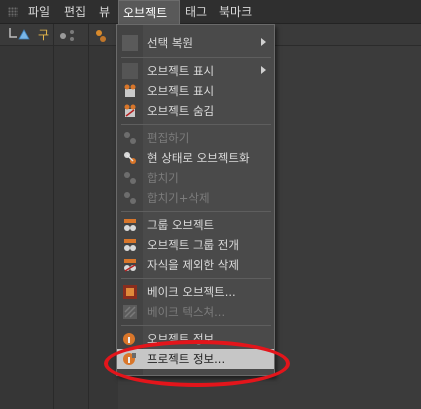 Image resolution: width=421 pixels, height=409 pixels. Describe the element at coordinates (193, 245) in the screenshot. I see `menu-item-label: 오브젝트 그룹 전개` at that location.